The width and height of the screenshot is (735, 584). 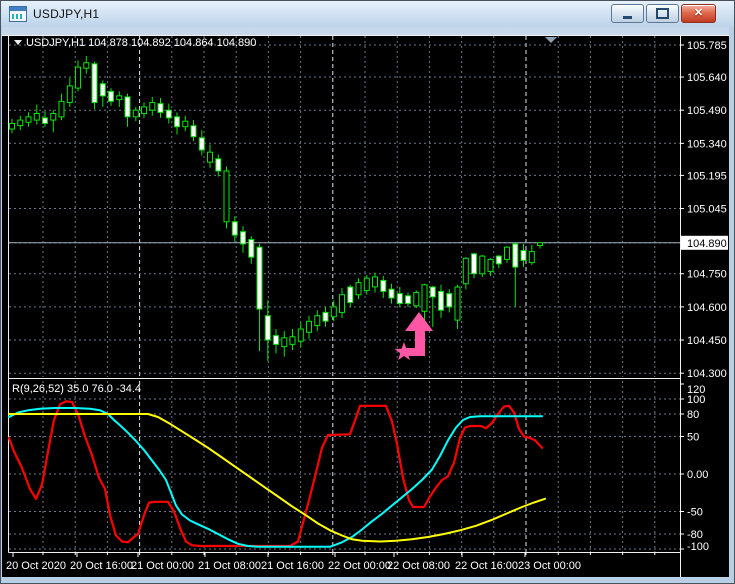 I want to click on time-tick-label: 20 Oct 16:00, so click(x=101, y=566).